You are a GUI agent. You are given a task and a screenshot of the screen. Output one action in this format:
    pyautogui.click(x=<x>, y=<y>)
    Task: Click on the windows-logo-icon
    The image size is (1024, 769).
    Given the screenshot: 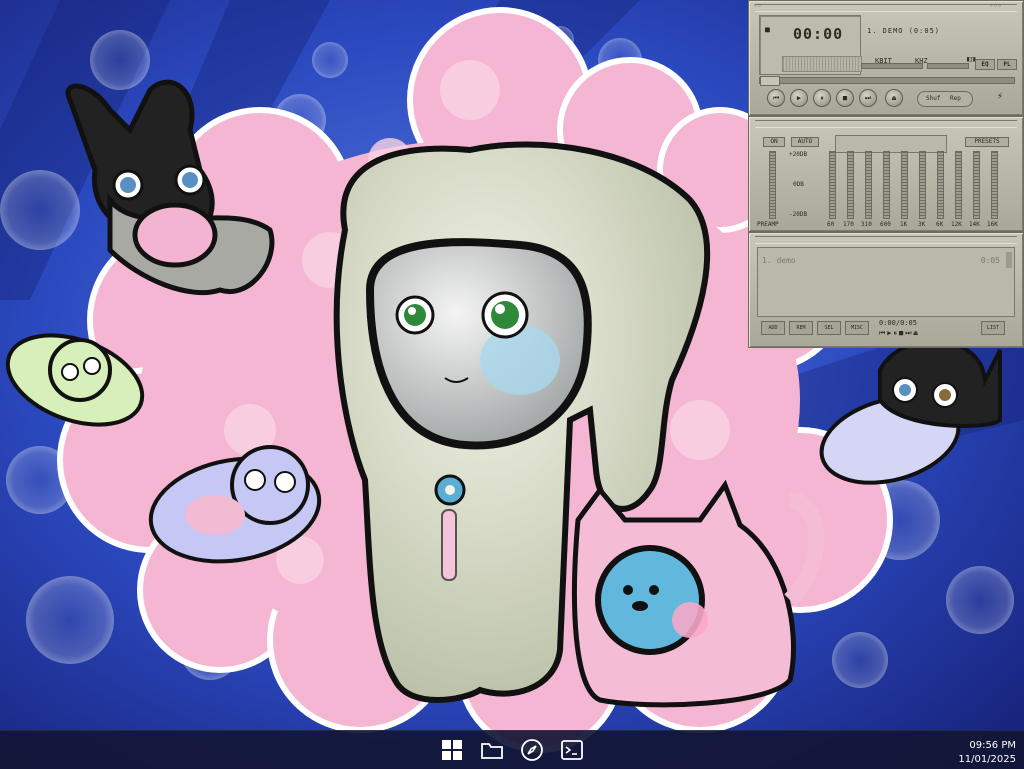 What is the action you would take?
    pyautogui.click(x=452, y=750)
    